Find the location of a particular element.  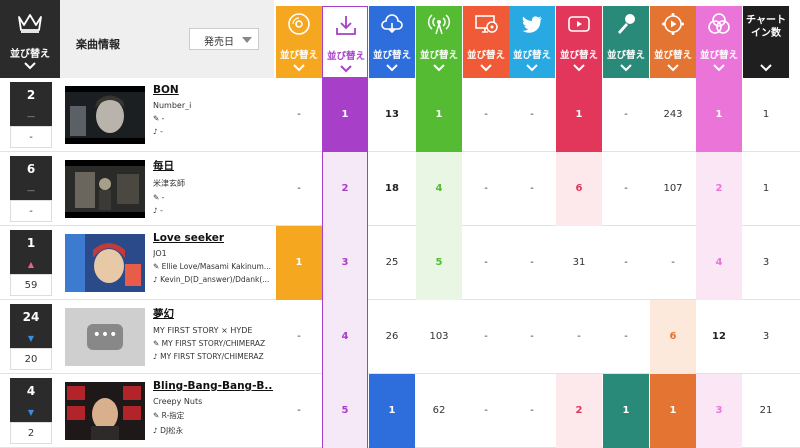

cell-download: 4 is located at coordinates (345, 337).